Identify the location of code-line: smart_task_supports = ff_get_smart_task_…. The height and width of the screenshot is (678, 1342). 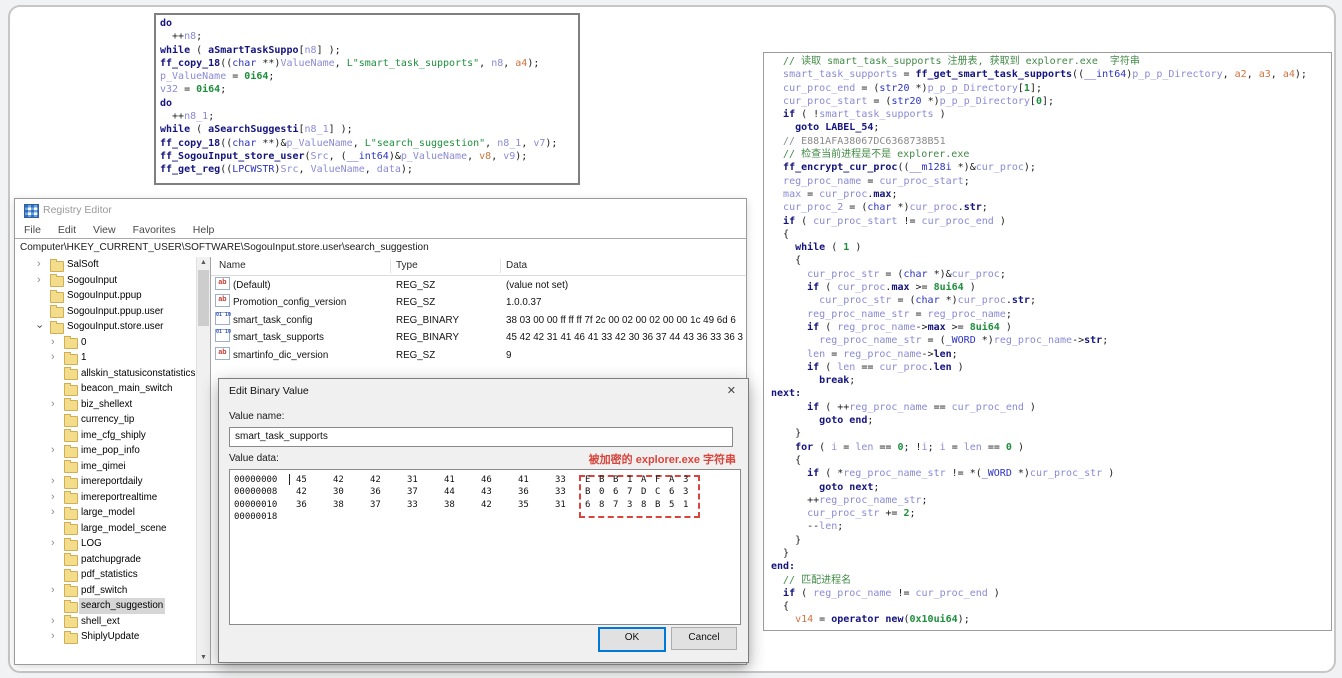
(1045, 75).